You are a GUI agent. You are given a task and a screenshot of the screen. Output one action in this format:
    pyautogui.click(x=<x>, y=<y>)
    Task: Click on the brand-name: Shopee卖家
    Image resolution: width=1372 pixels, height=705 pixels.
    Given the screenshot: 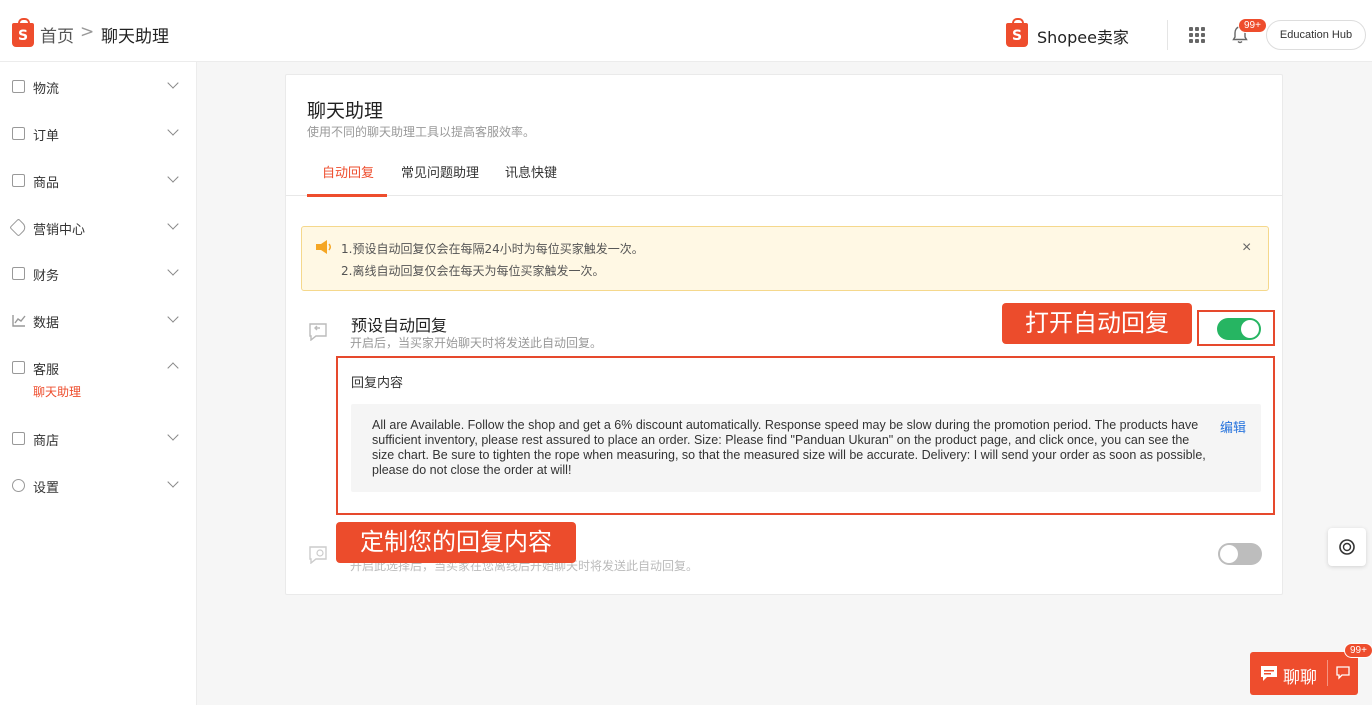 What is the action you would take?
    pyautogui.click(x=1083, y=36)
    